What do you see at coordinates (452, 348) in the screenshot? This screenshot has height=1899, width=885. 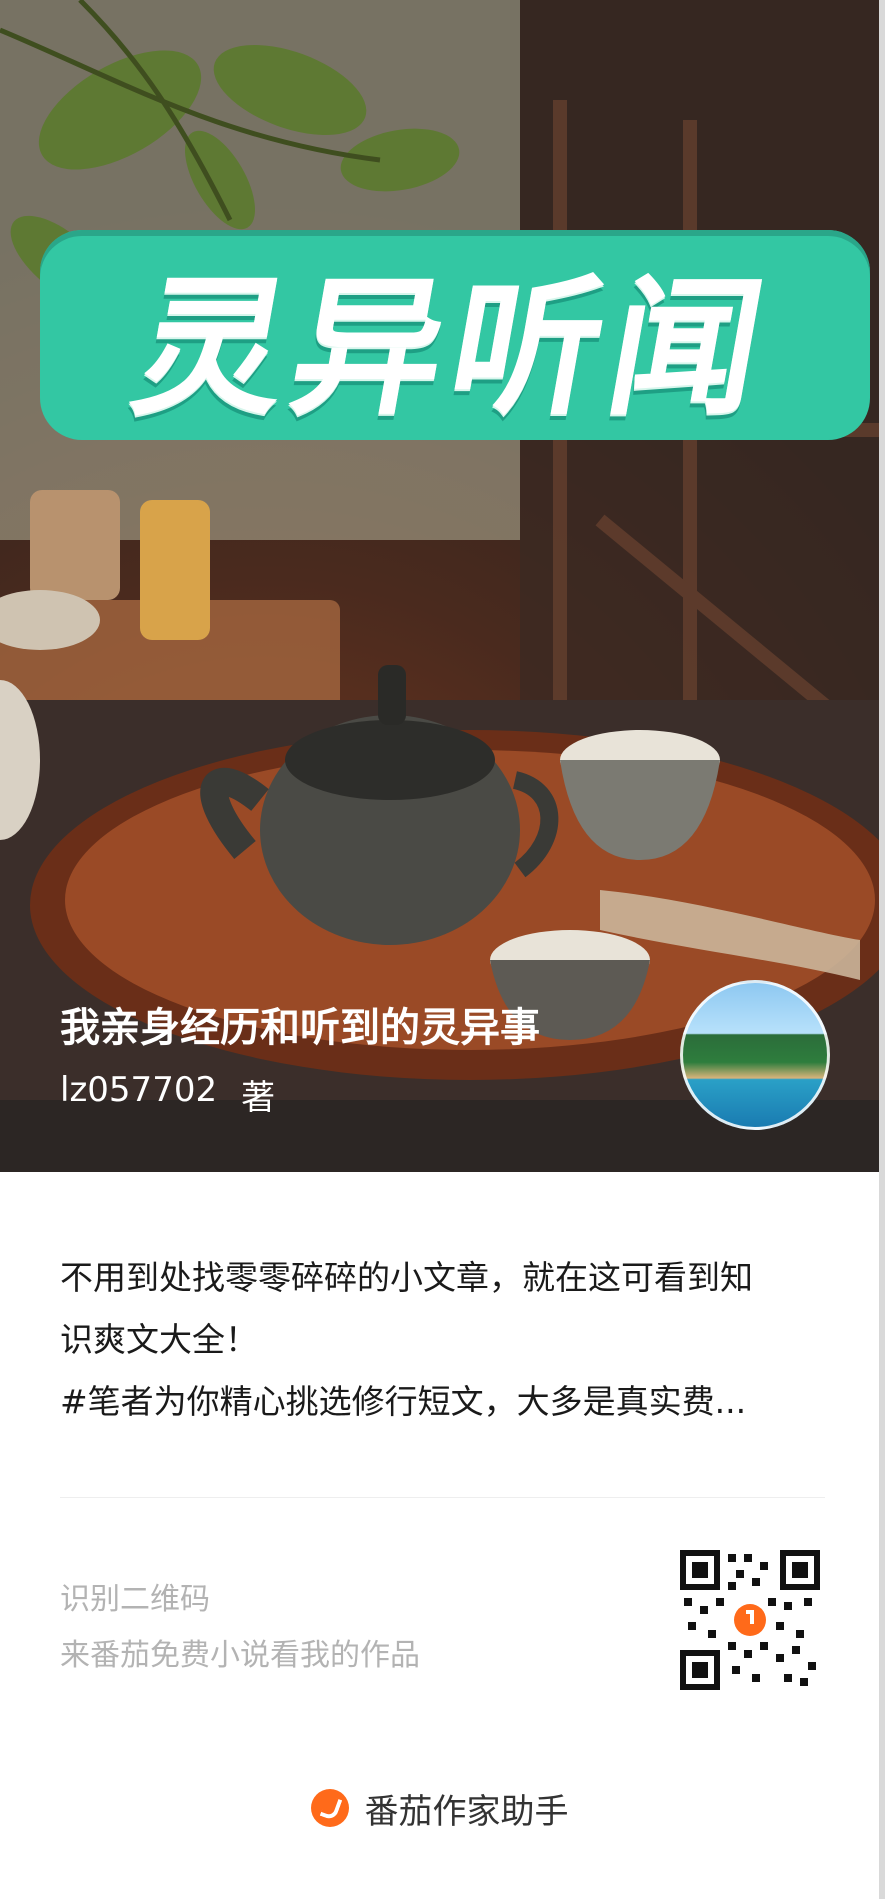 I see `cover-title-art-text: 灵异听闻` at bounding box center [452, 348].